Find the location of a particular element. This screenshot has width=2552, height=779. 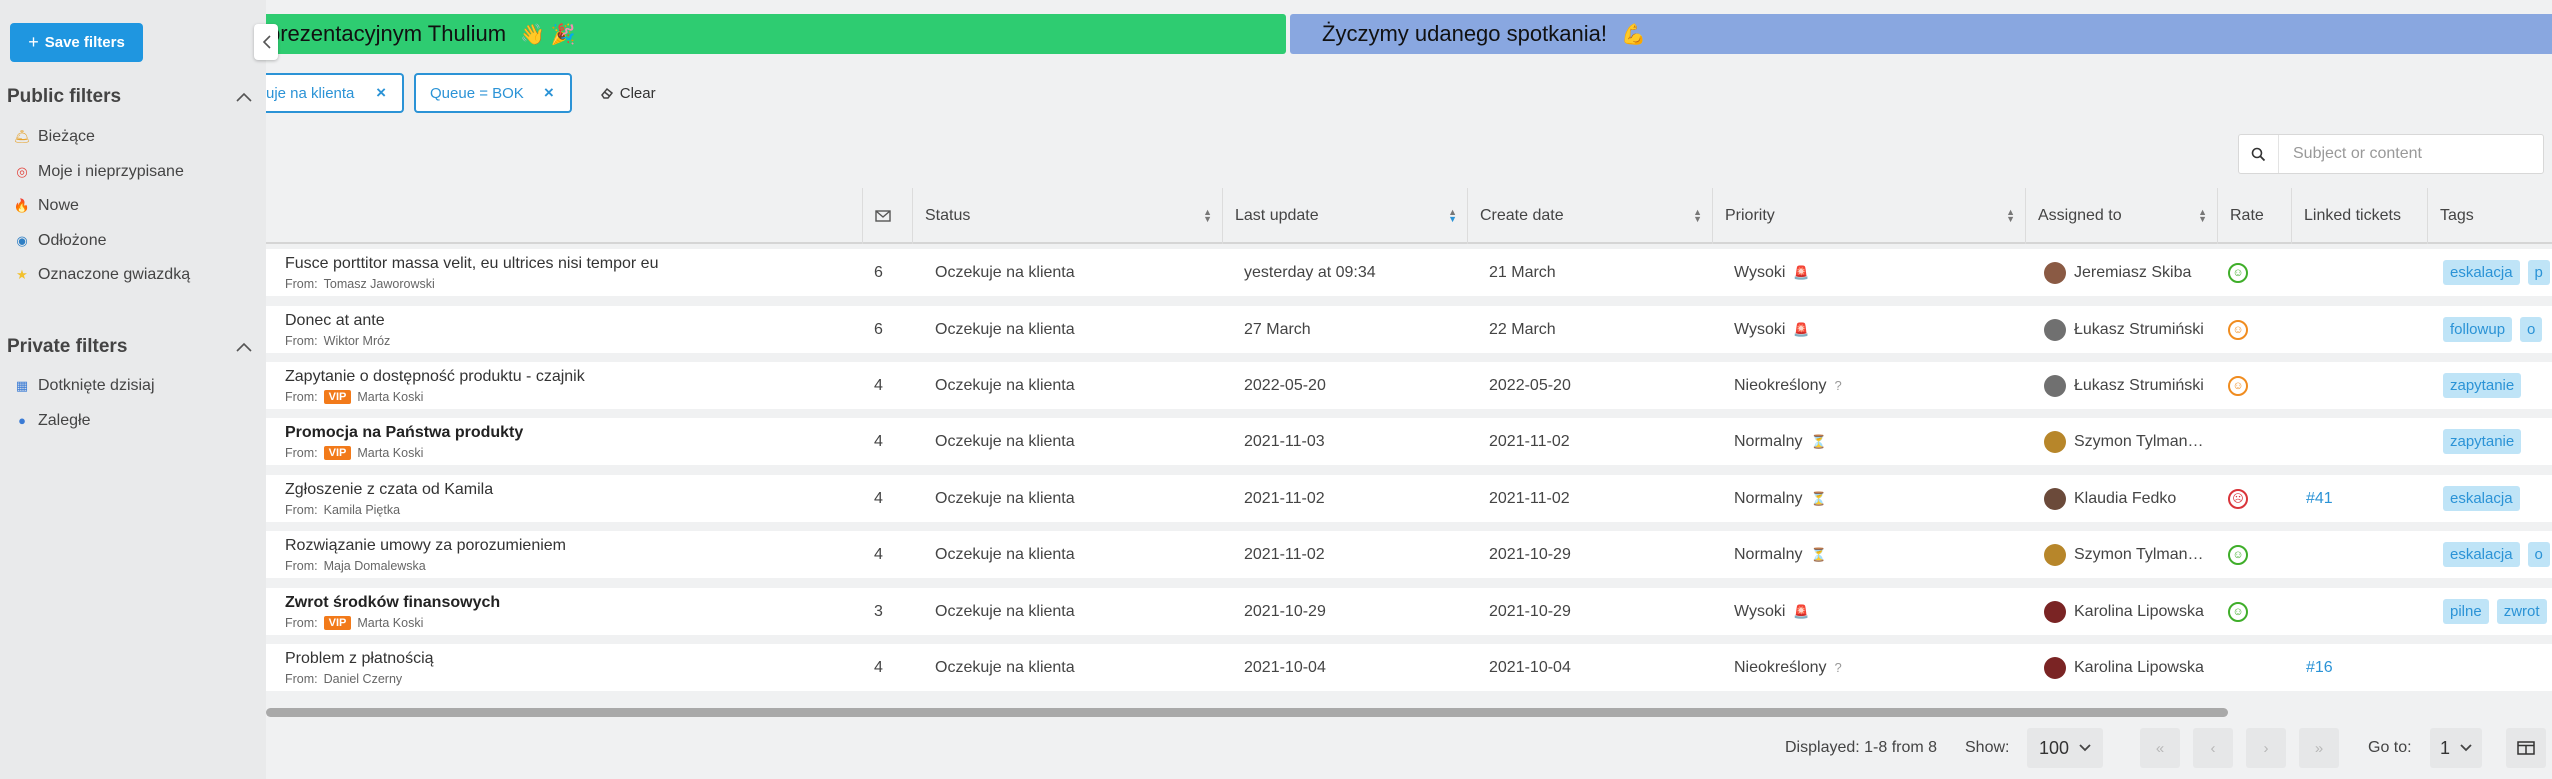

column-status: Status ▲ ▼ is located at coordinates (1068, 216).